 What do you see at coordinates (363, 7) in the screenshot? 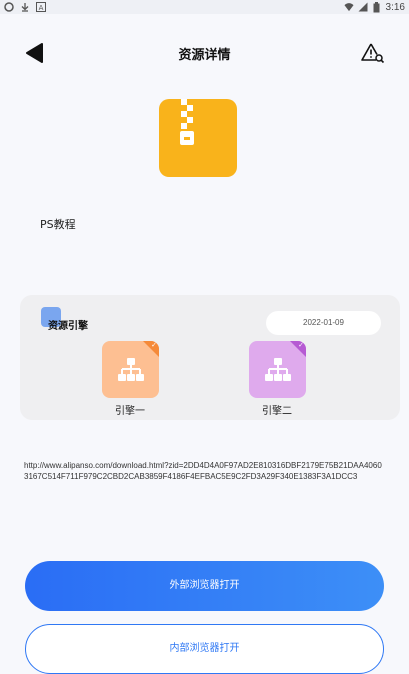
I see `signal-icon` at bounding box center [363, 7].